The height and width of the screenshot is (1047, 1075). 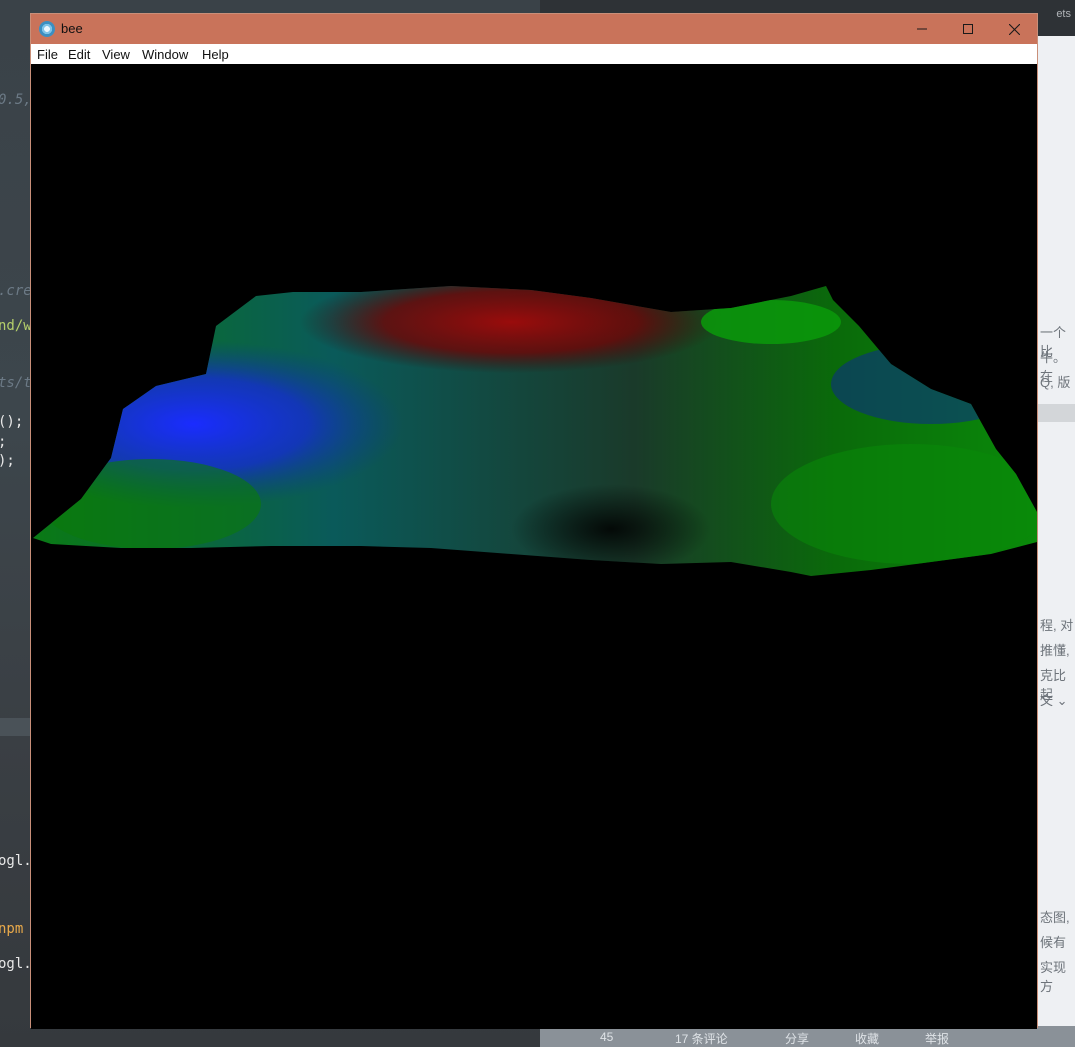 I want to click on code-line: ();, so click(x=12, y=422).